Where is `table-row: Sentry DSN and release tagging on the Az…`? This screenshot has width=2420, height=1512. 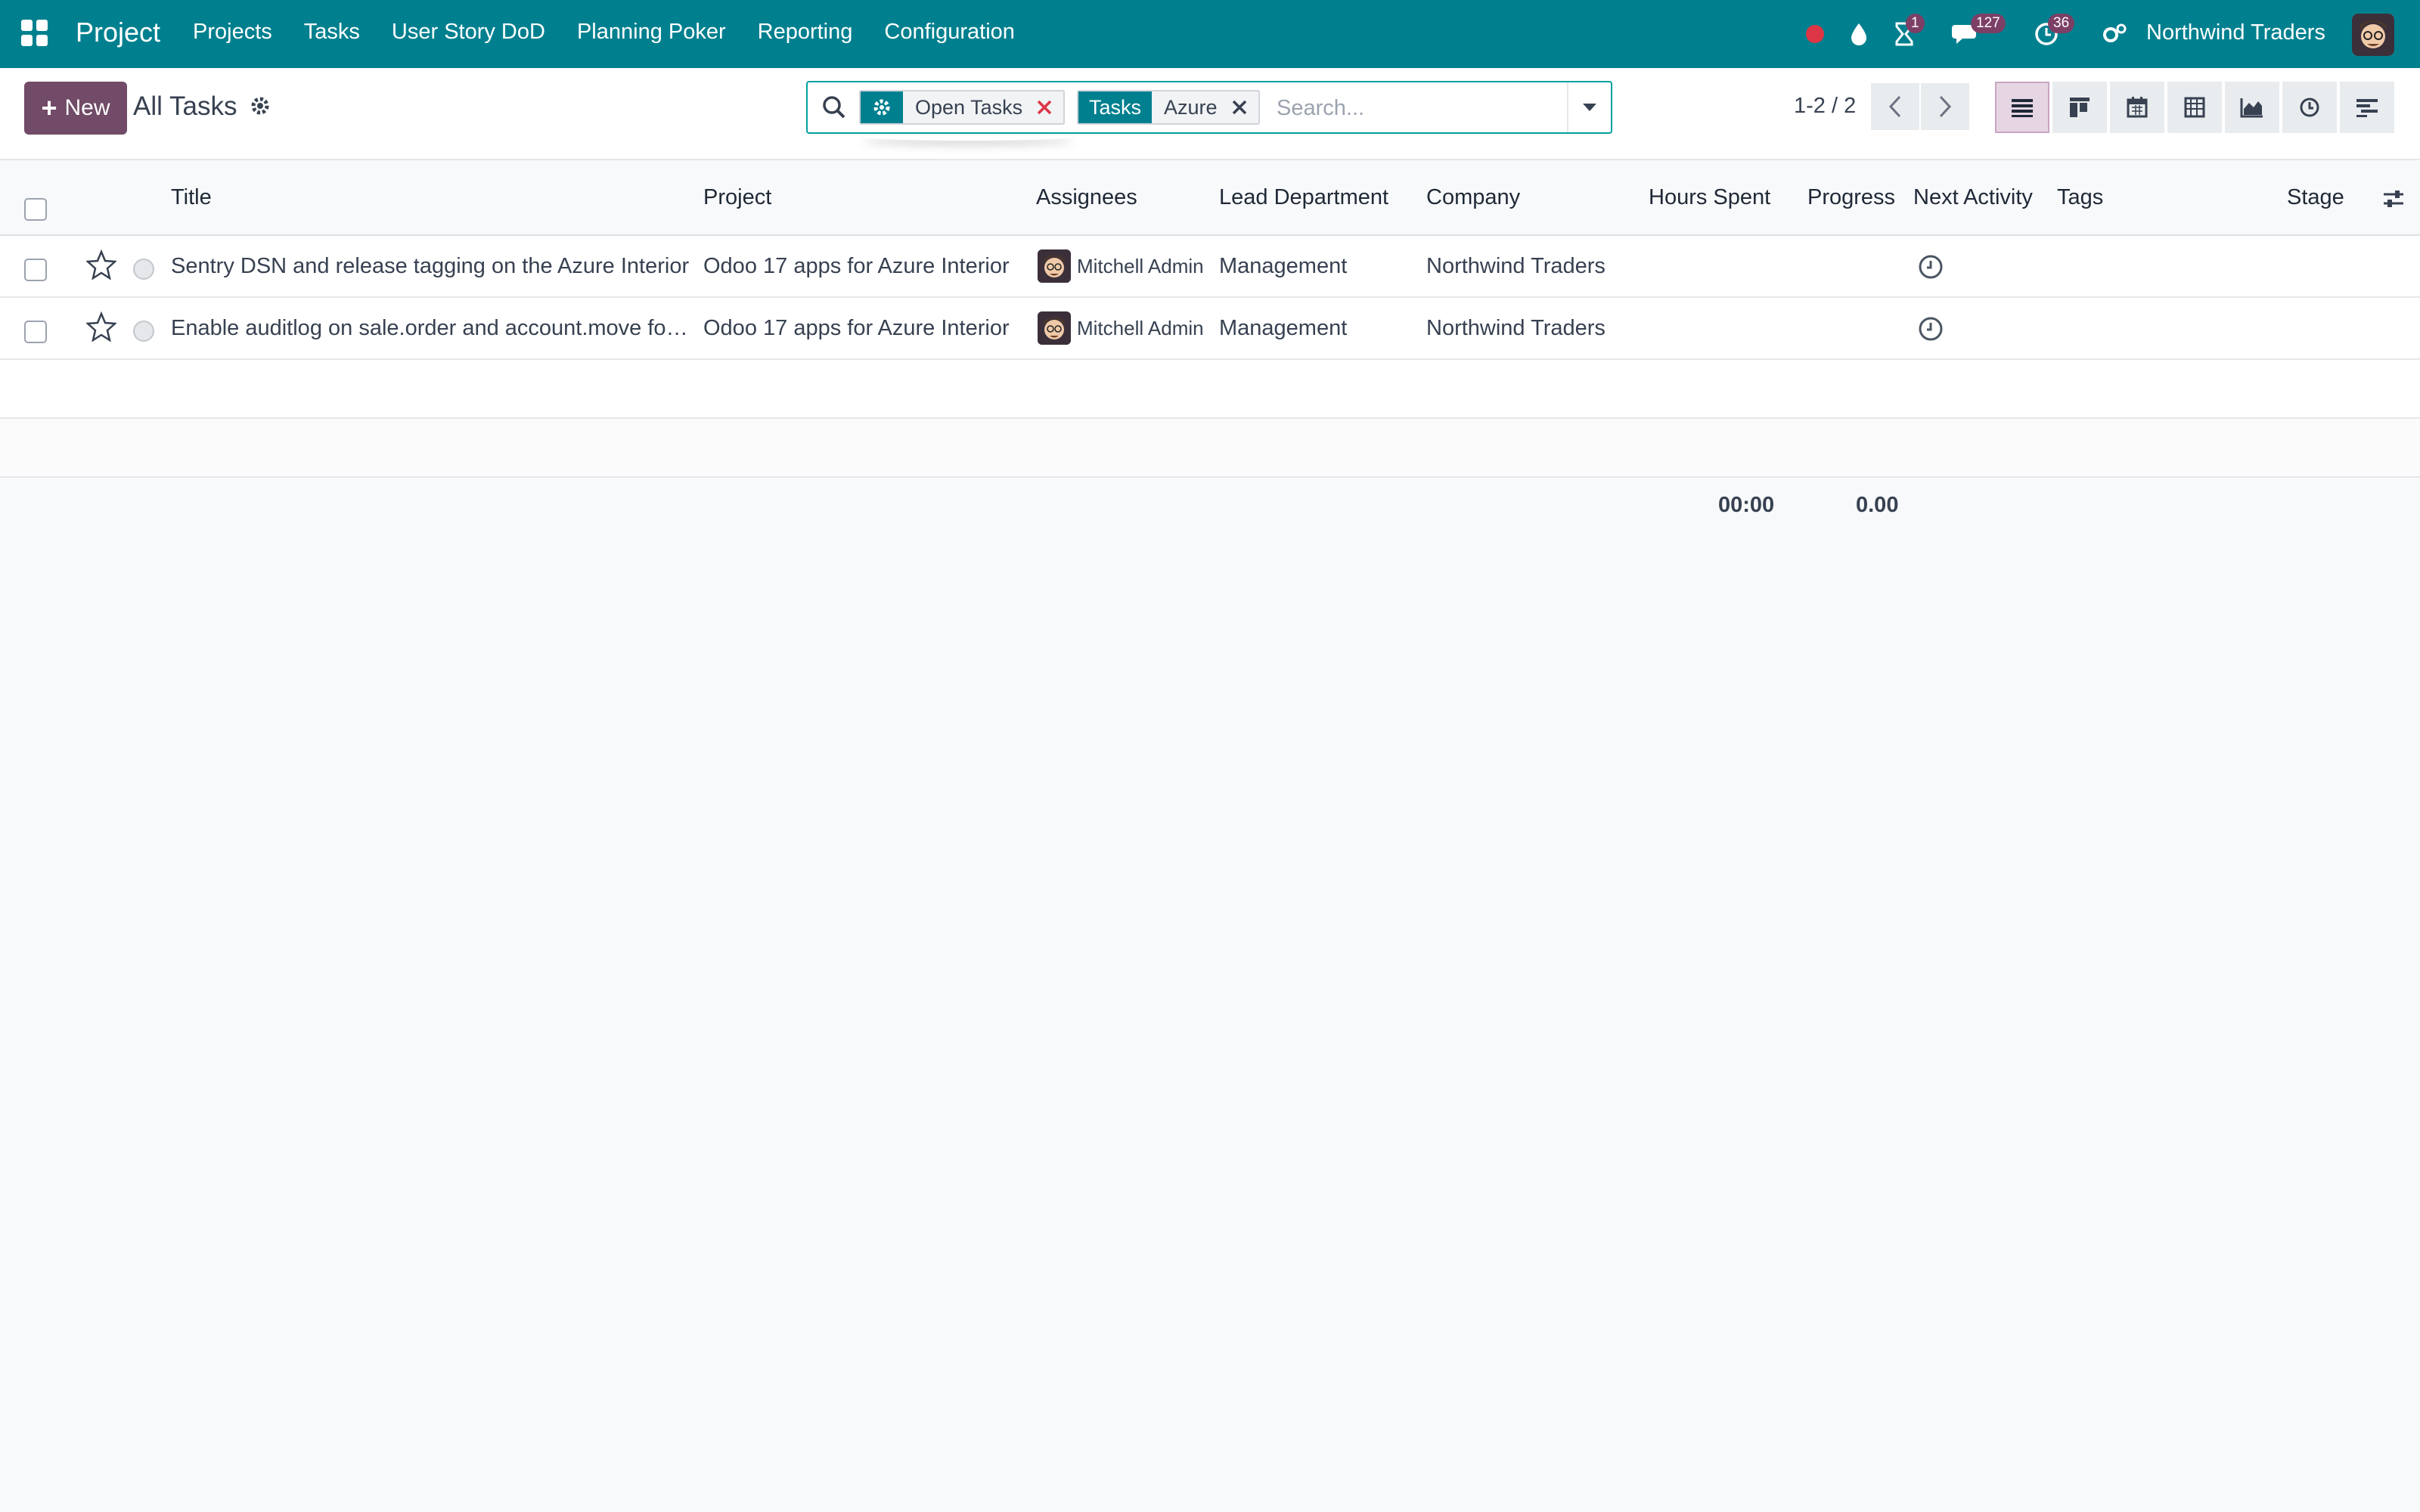 table-row: Sentry DSN and release tagging on the Az… is located at coordinates (1210, 267).